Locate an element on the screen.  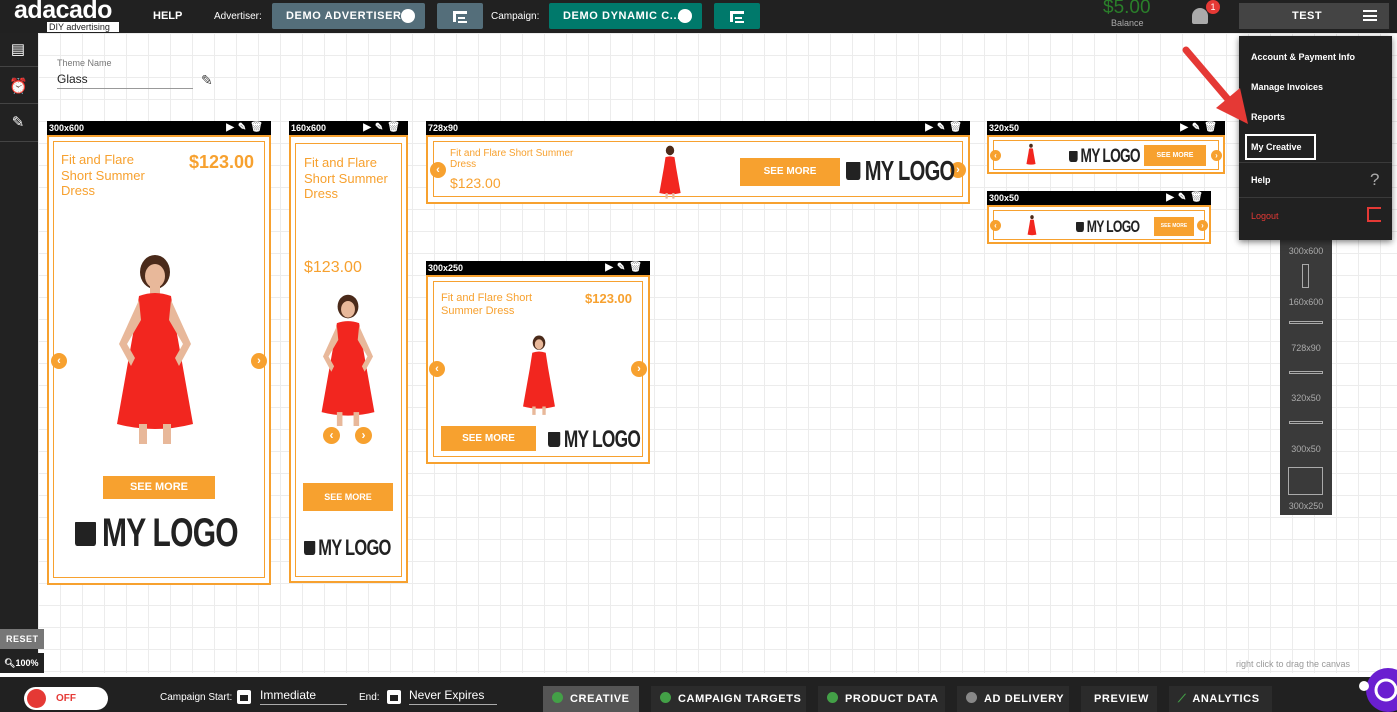
bell-icon is located at coordinates (1200, 16).